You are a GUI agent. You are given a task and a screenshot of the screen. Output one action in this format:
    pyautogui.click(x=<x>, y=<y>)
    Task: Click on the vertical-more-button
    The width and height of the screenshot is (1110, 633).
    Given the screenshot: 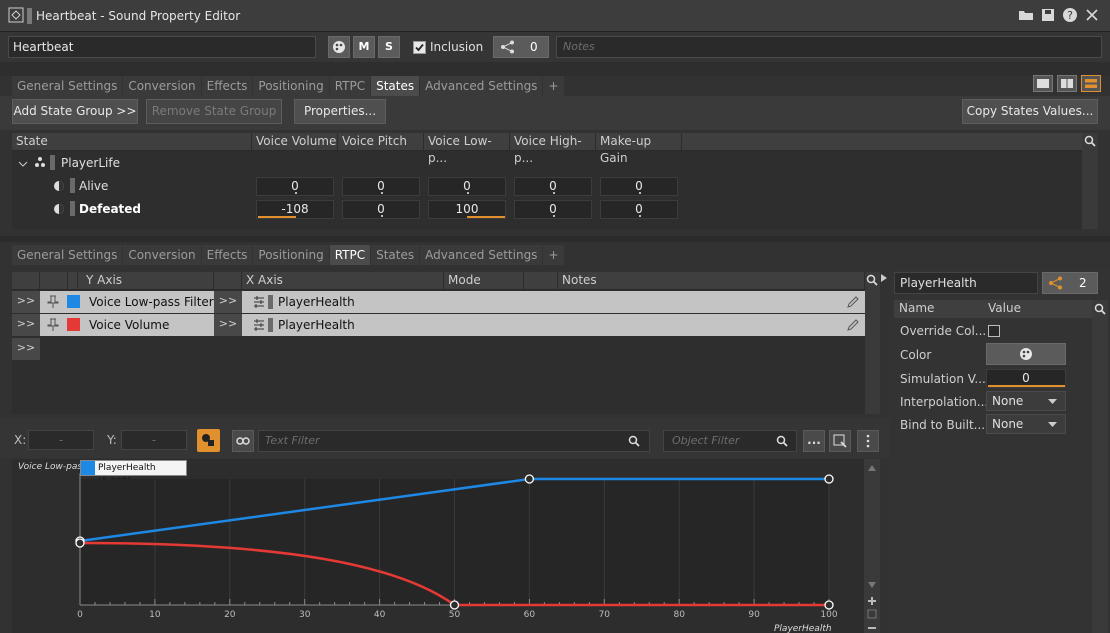 What is the action you would take?
    pyautogui.click(x=868, y=441)
    